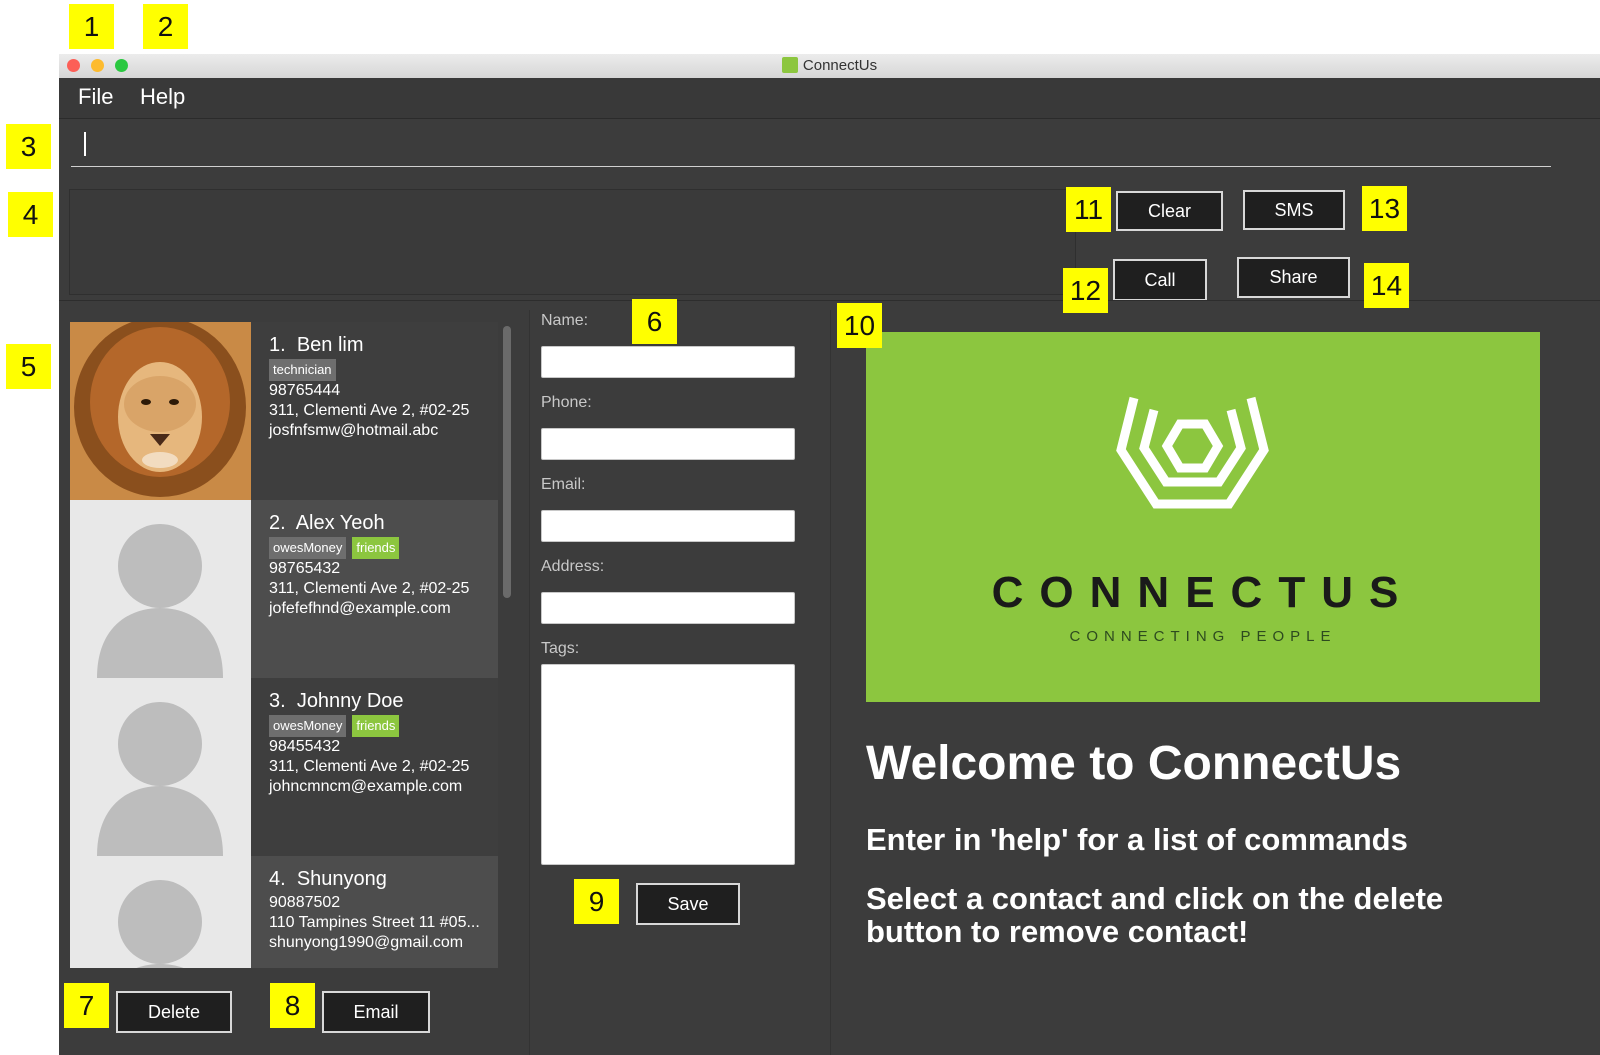 The image size is (1600, 1055). I want to click on email-label: Email:, so click(563, 484).